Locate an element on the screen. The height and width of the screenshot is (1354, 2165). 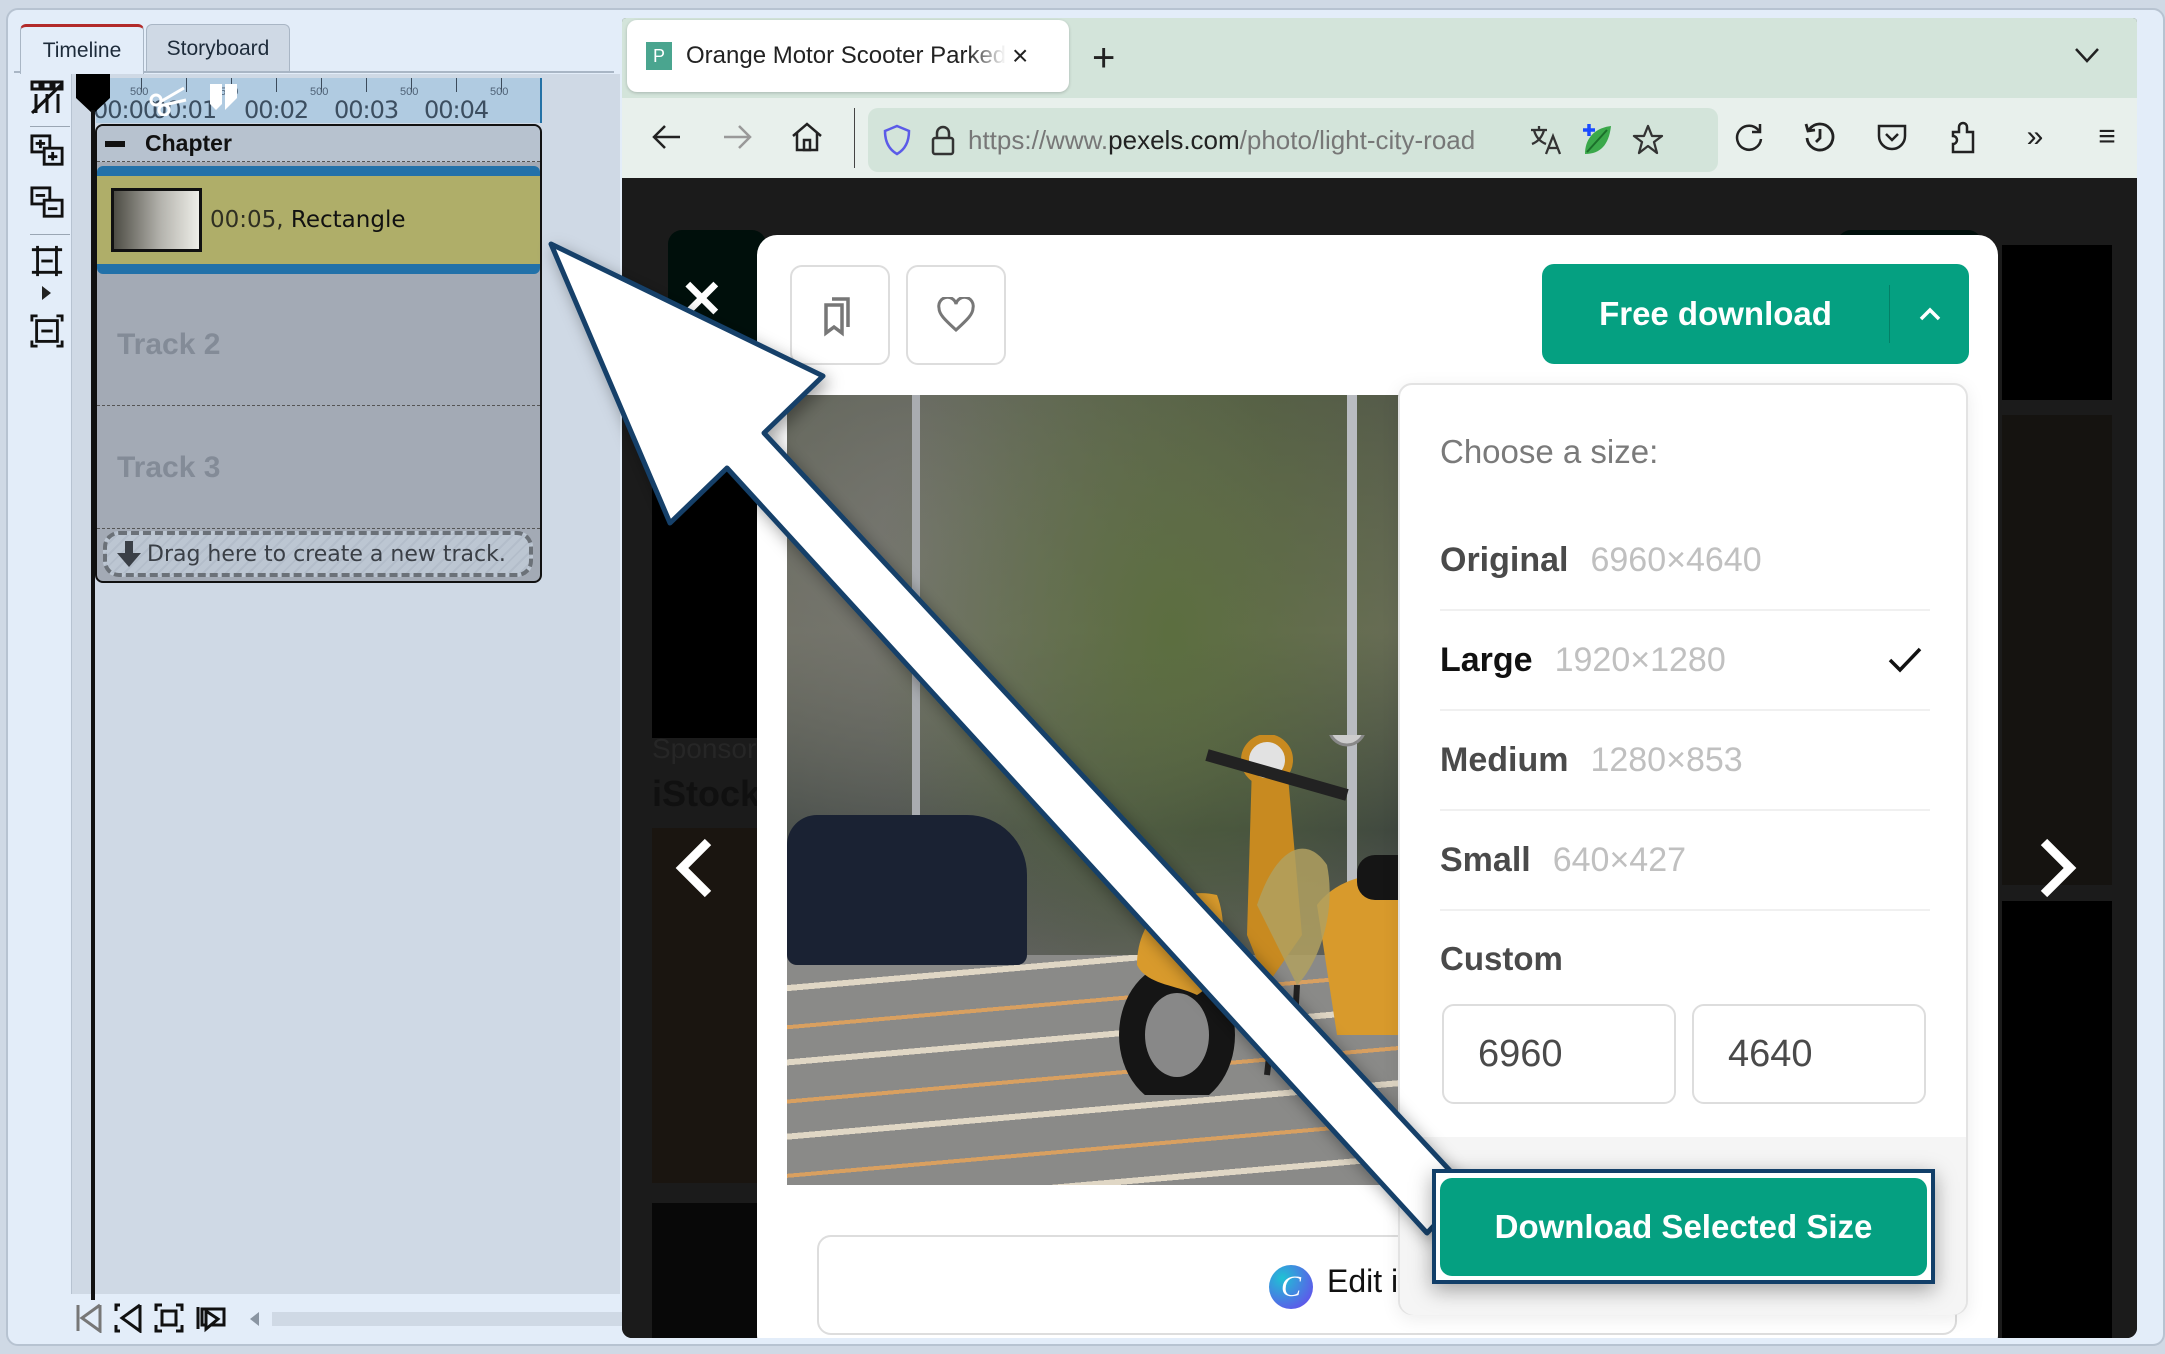
more-tools-button: » is located at coordinates (2035, 137).